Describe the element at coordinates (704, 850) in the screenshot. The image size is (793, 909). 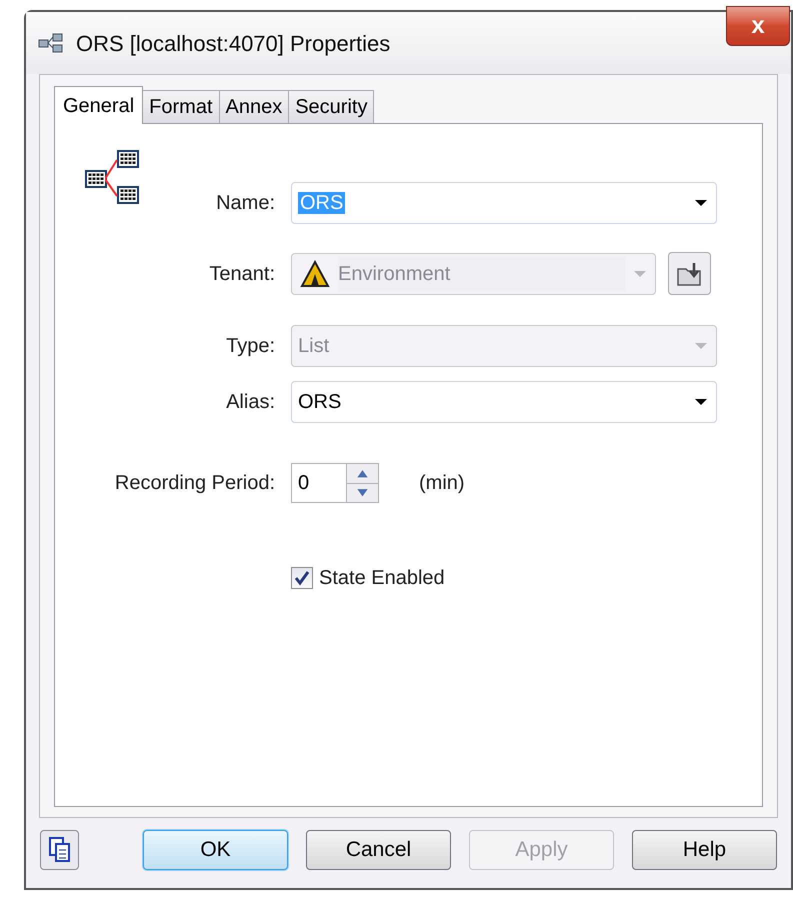
I see `dialog-button: Help` at that location.